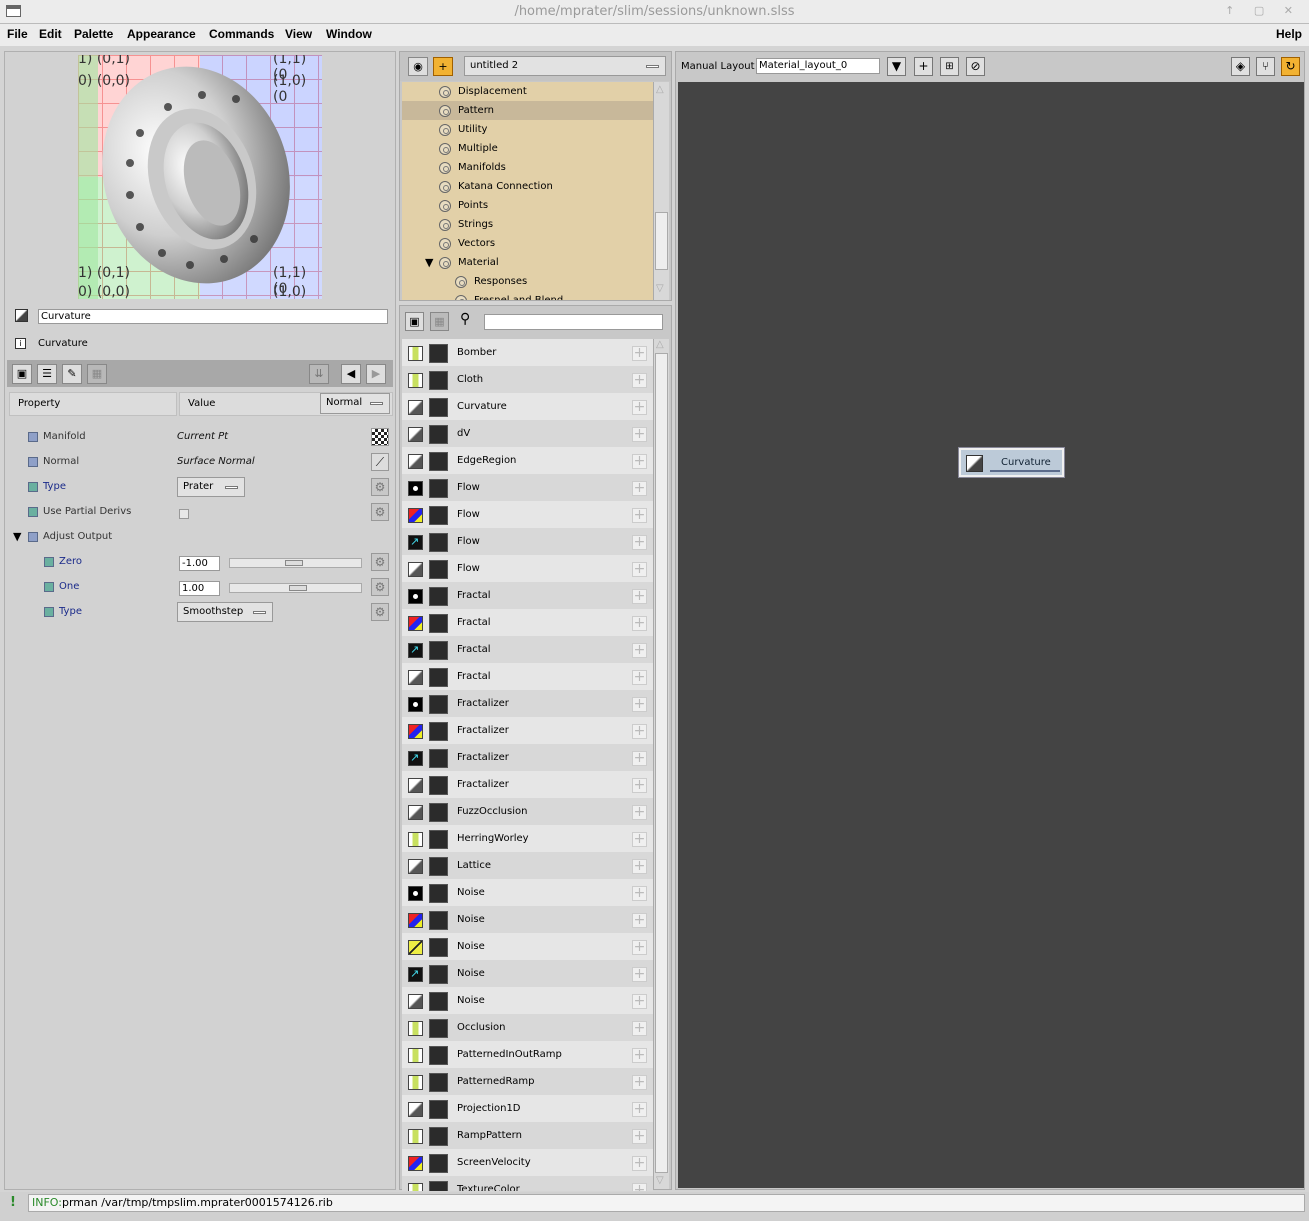 The height and width of the screenshot is (1221, 1309). Describe the element at coordinates (527, 973) in the screenshot. I see `library-item: ↗ Noise +` at that location.